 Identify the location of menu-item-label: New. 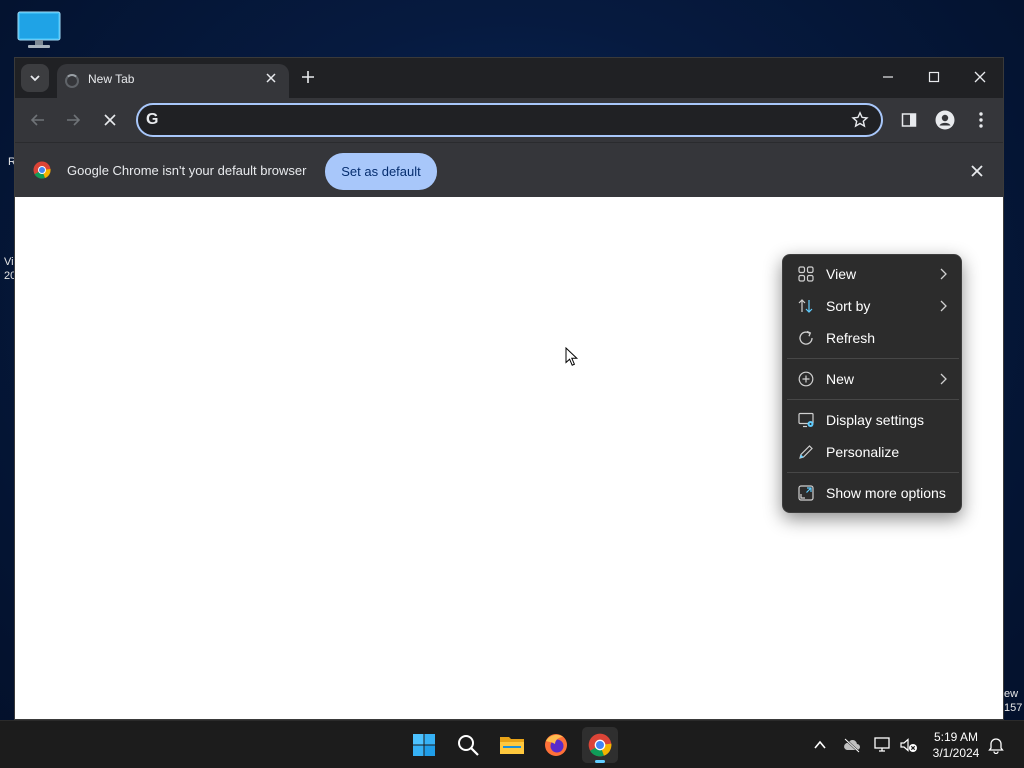
(840, 379).